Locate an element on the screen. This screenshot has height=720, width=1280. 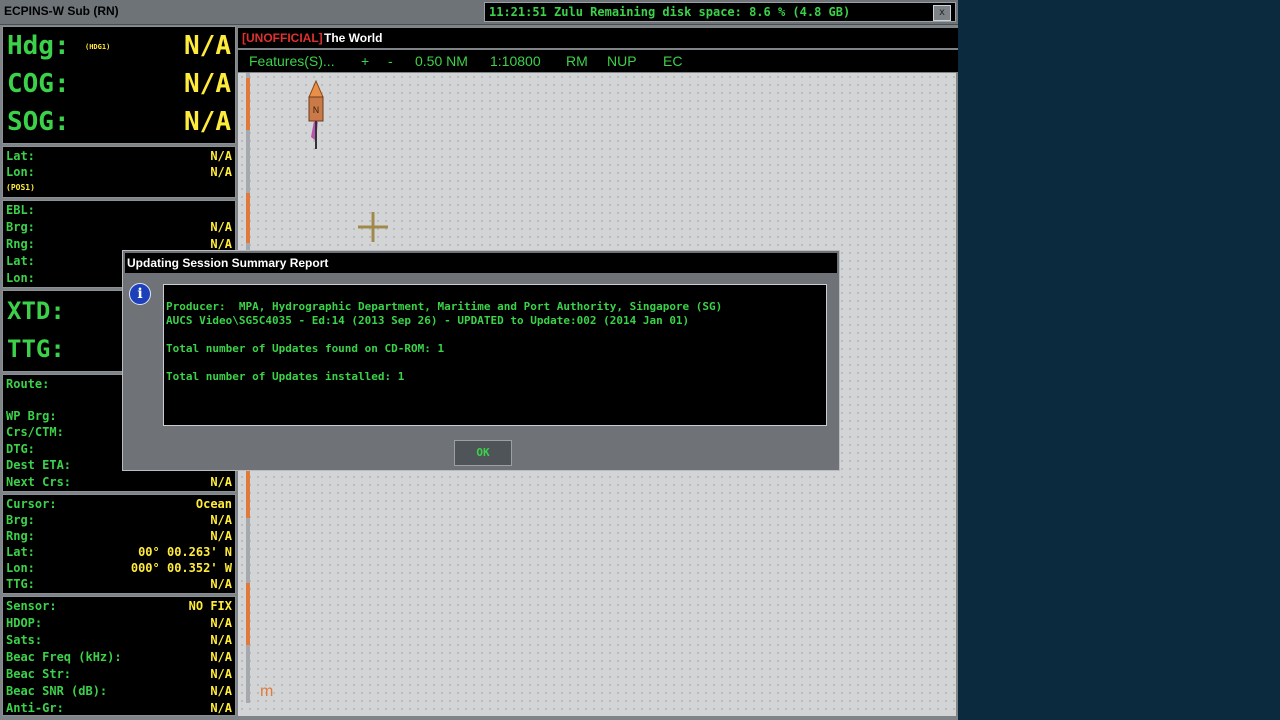
beac-freq-label: Beac Freq (kHz): is located at coordinates (64, 657).